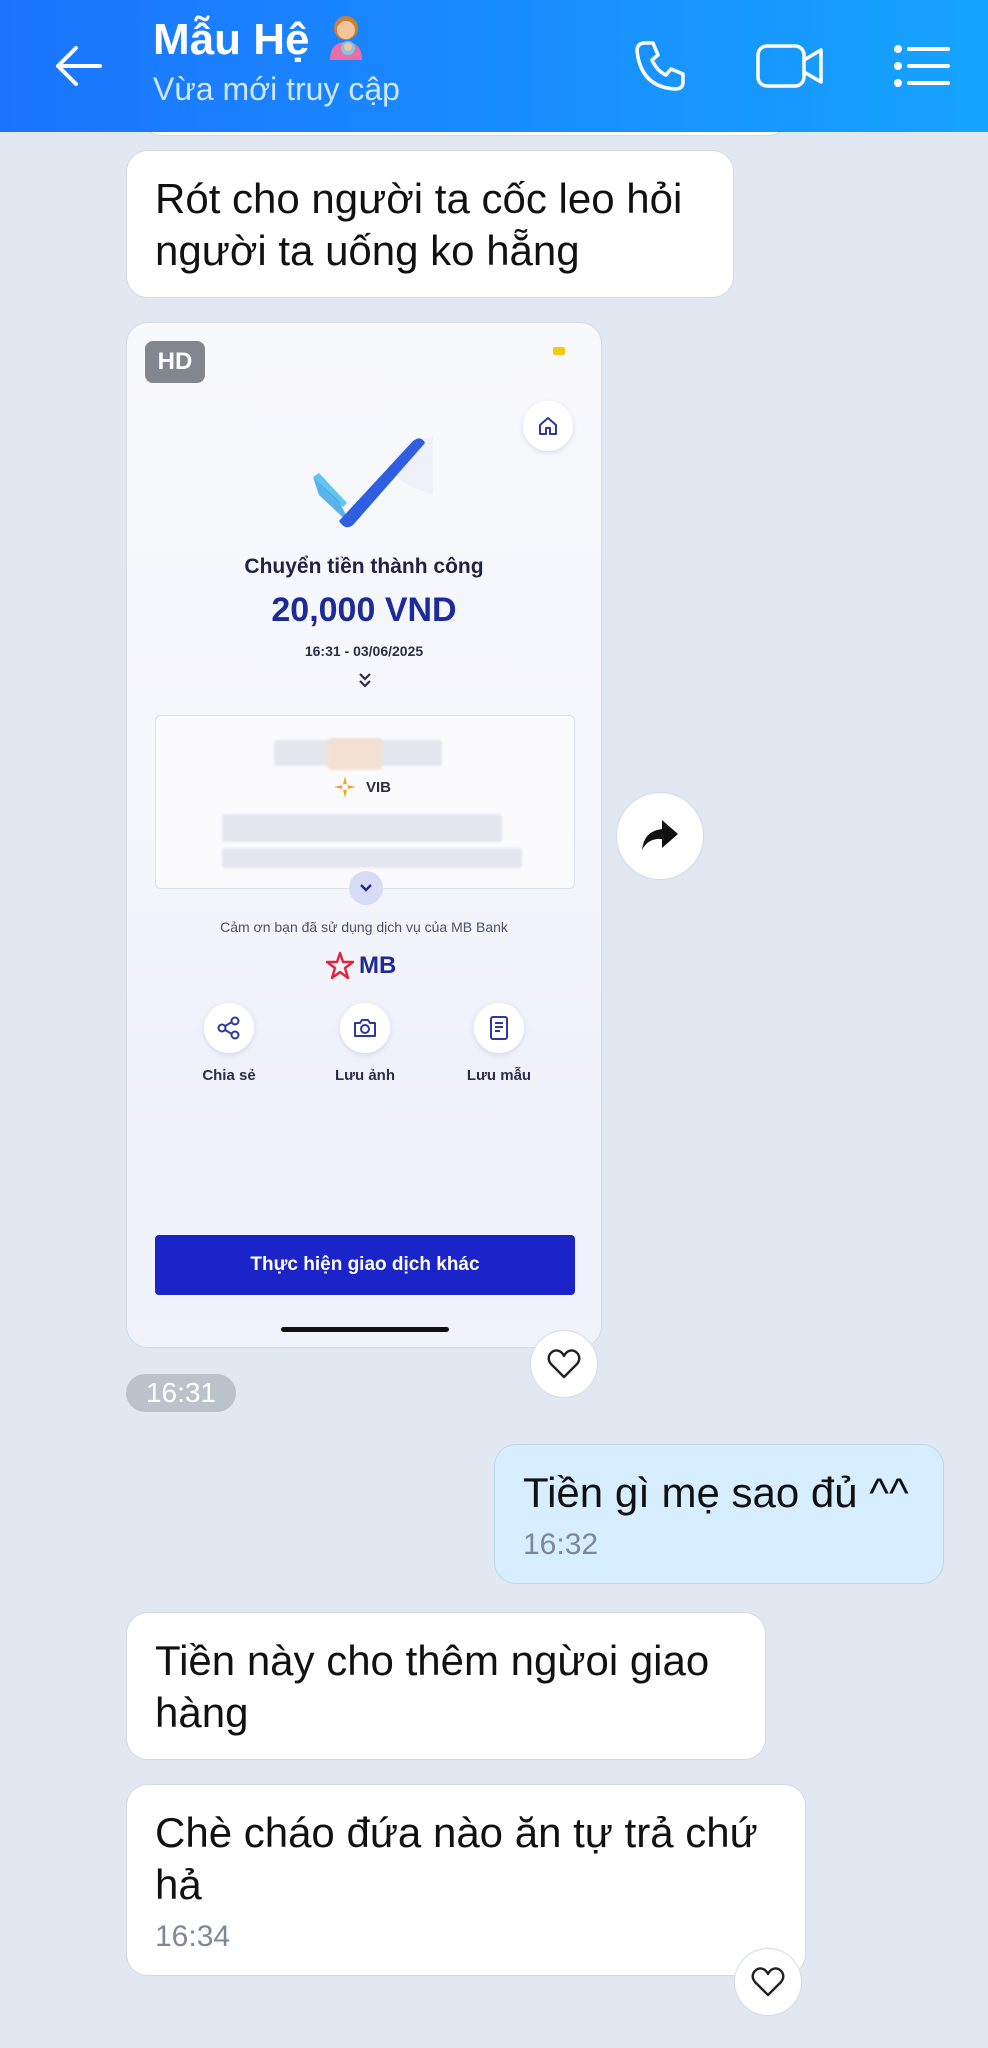 The height and width of the screenshot is (2048, 988). What do you see at coordinates (790, 66) in the screenshot?
I see `video-call-icon` at bounding box center [790, 66].